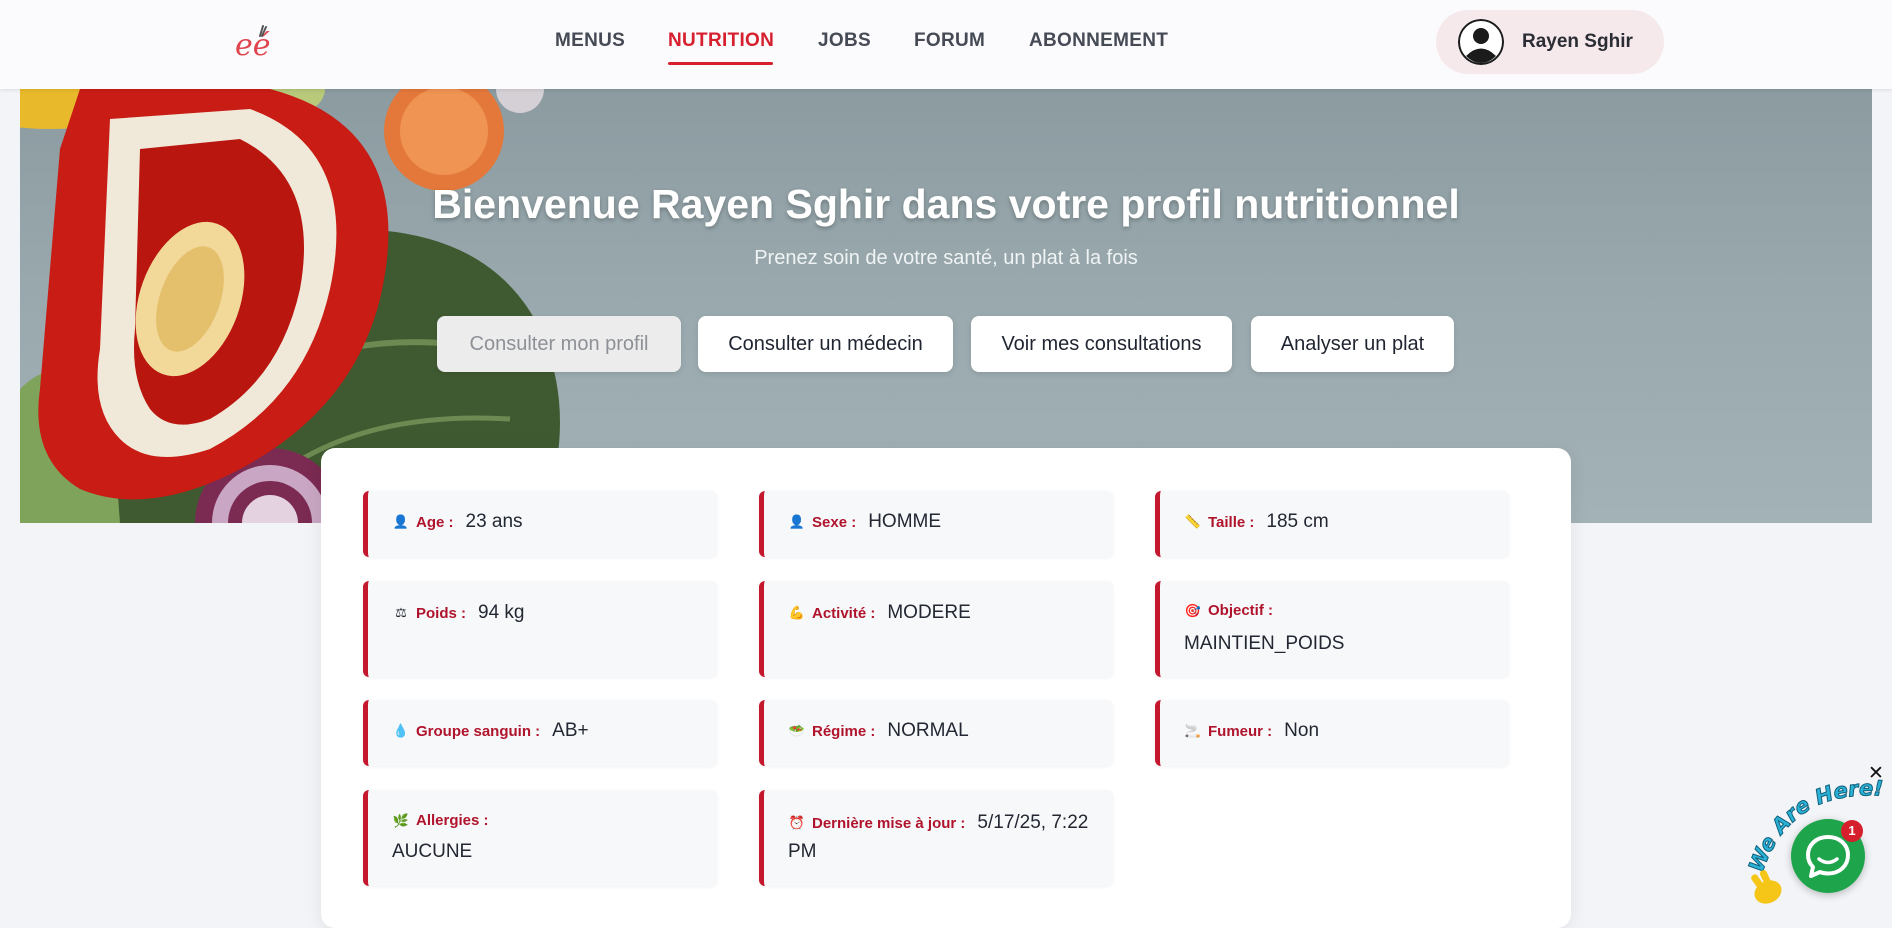 The image size is (1892, 928). I want to click on fumeur-label: Fumeur :, so click(1240, 731).